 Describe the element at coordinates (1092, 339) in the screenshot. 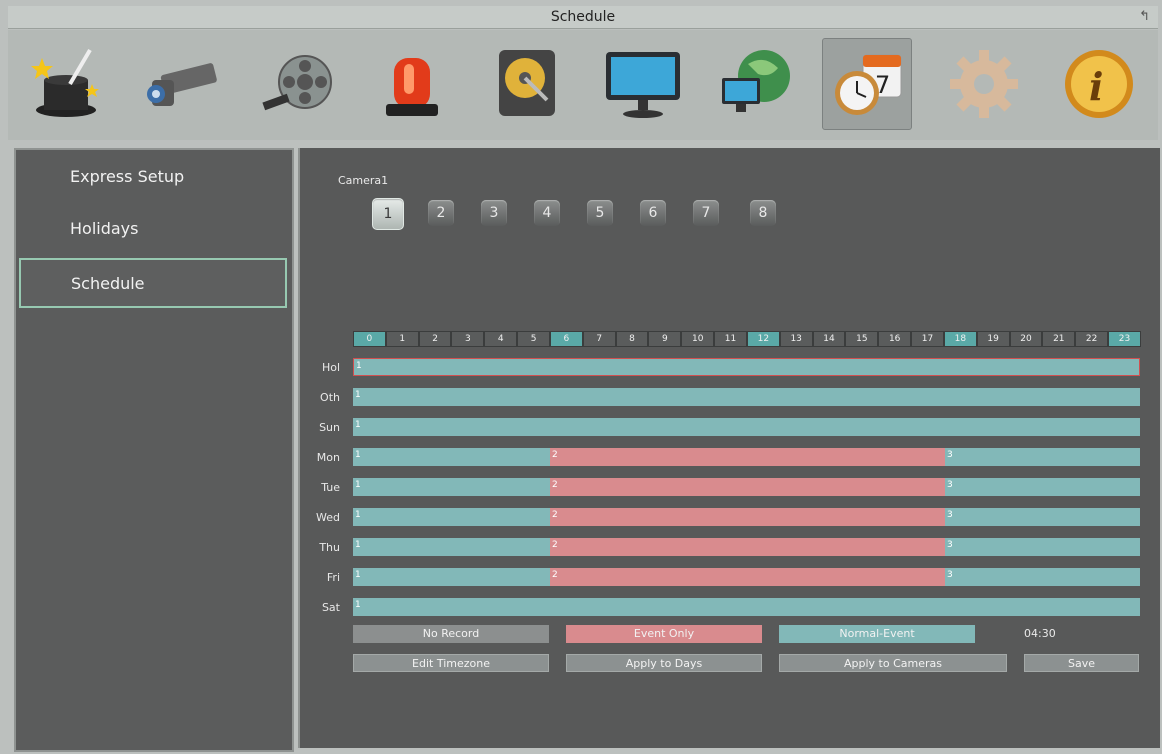

I see `hour-cell: 22` at that location.